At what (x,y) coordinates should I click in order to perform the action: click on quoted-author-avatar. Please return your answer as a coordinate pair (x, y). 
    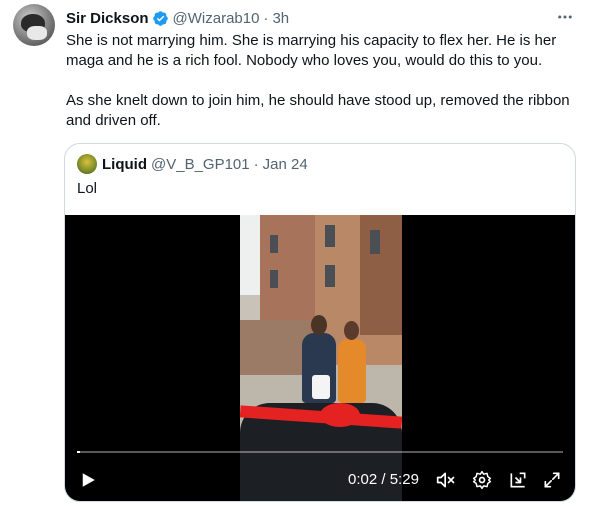
    Looking at the image, I should click on (87, 164).